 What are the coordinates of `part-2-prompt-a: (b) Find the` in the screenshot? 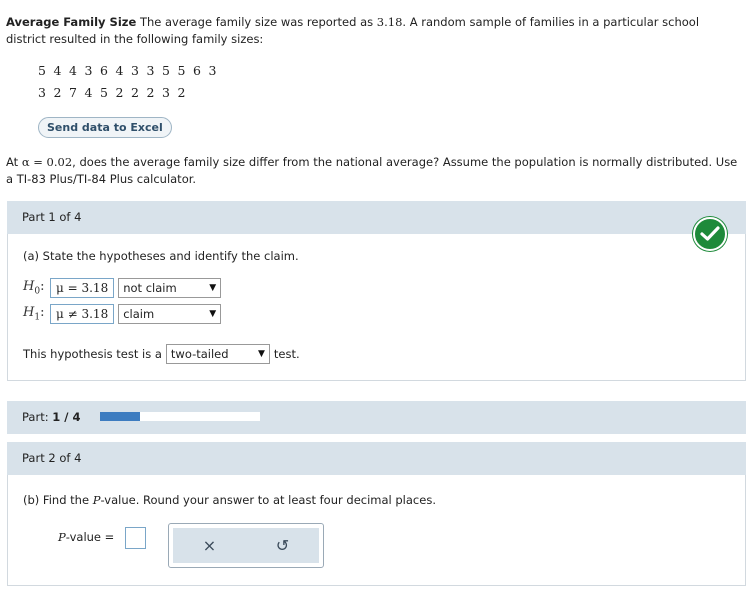 It's located at (56, 500).